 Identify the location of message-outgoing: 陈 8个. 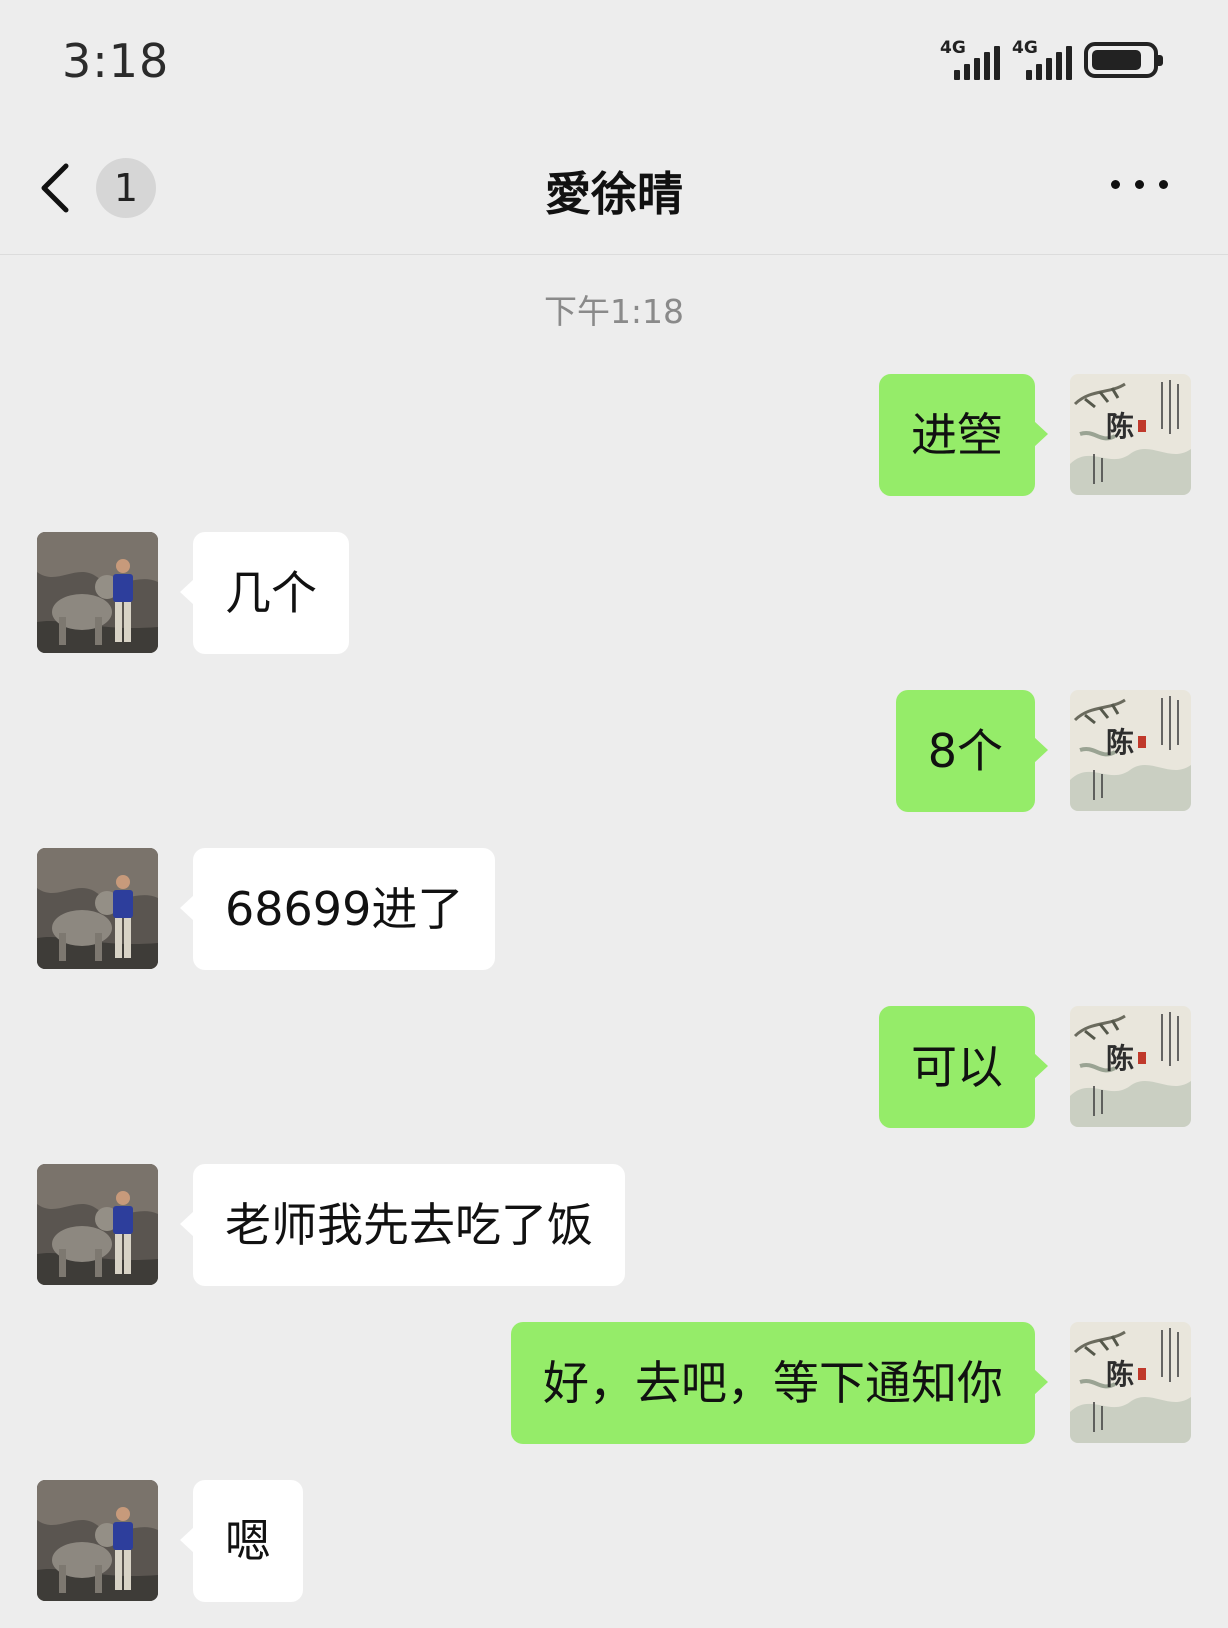
(614, 751).